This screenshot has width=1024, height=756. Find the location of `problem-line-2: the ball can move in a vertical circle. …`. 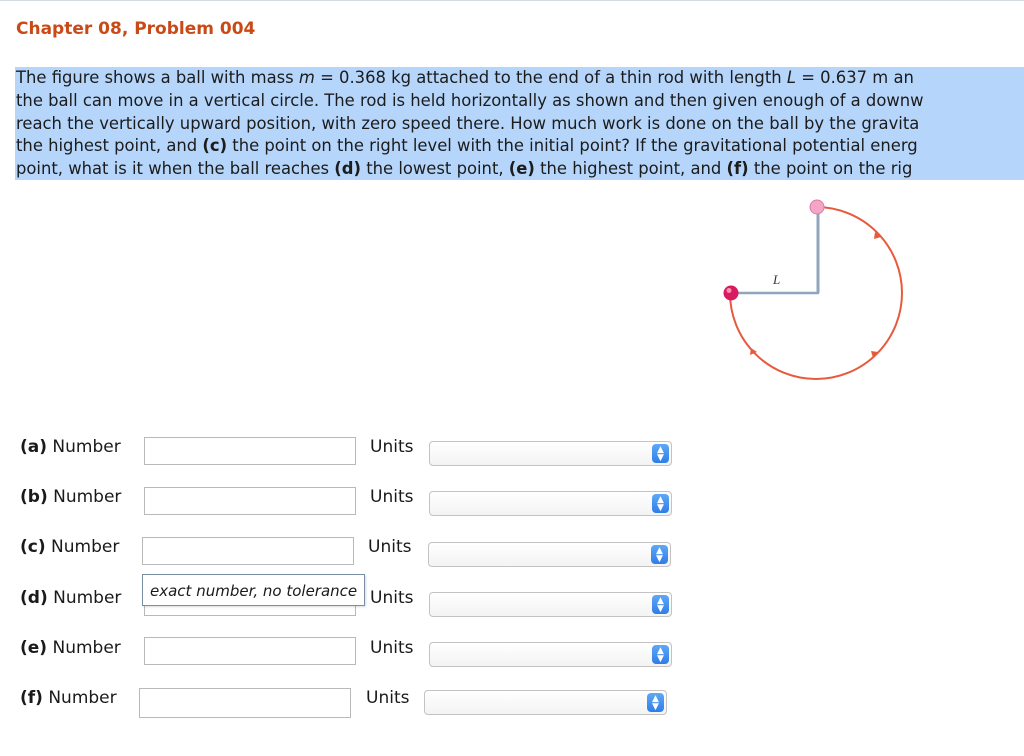

problem-line-2: the ball can move in a vertical circle. … is located at coordinates (470, 100).